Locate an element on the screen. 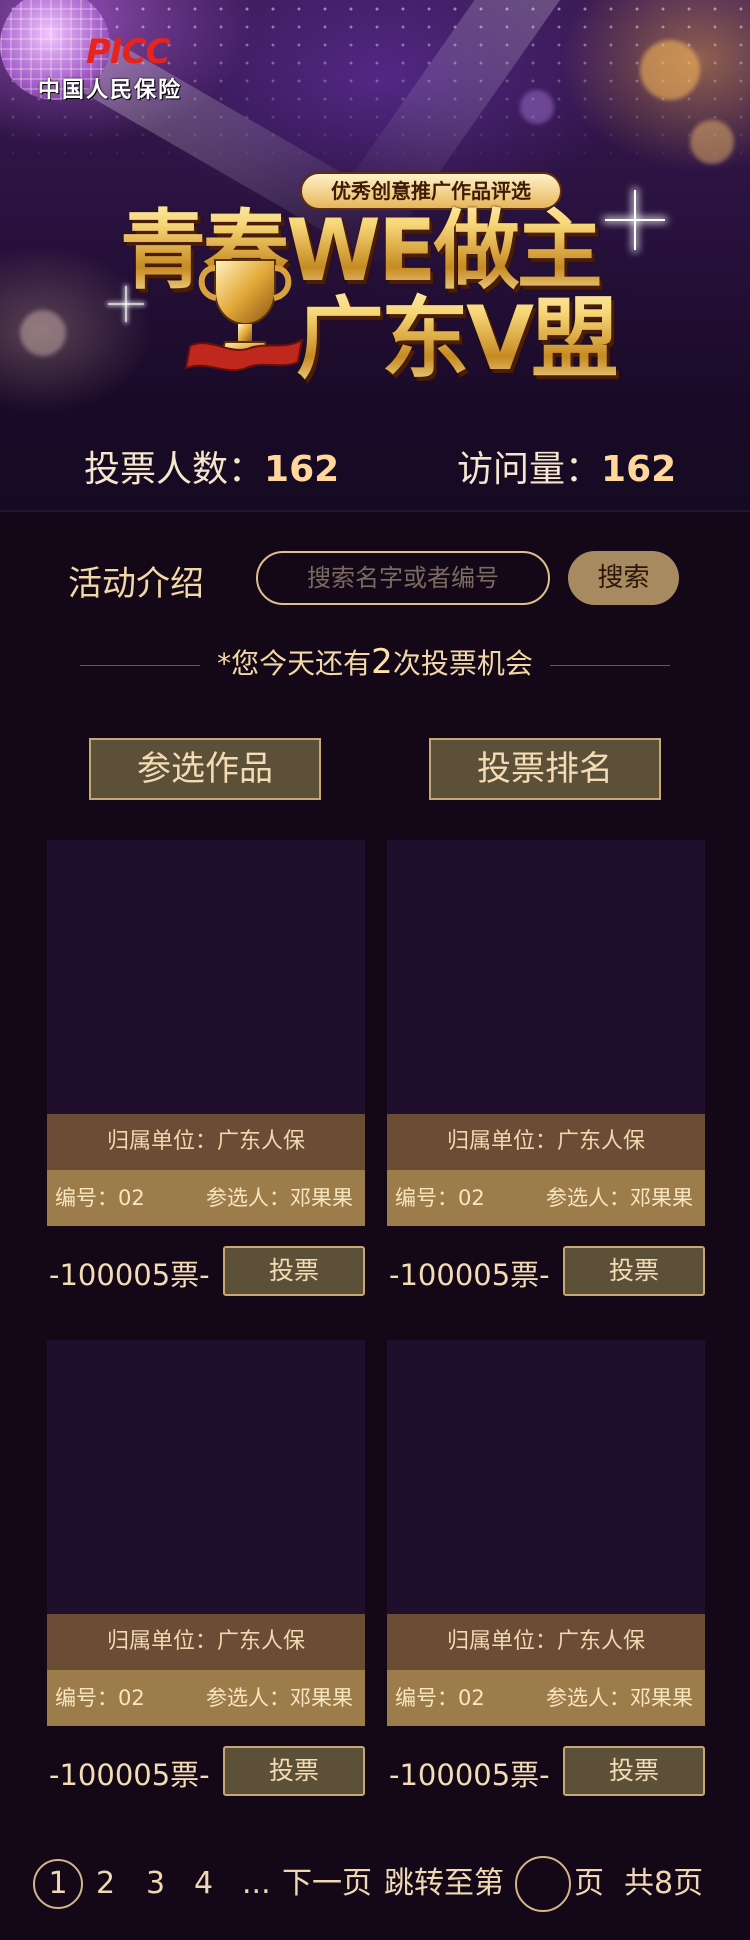  vote-chance-notice: *您今天还有2次投票机会 is located at coordinates (375, 662).